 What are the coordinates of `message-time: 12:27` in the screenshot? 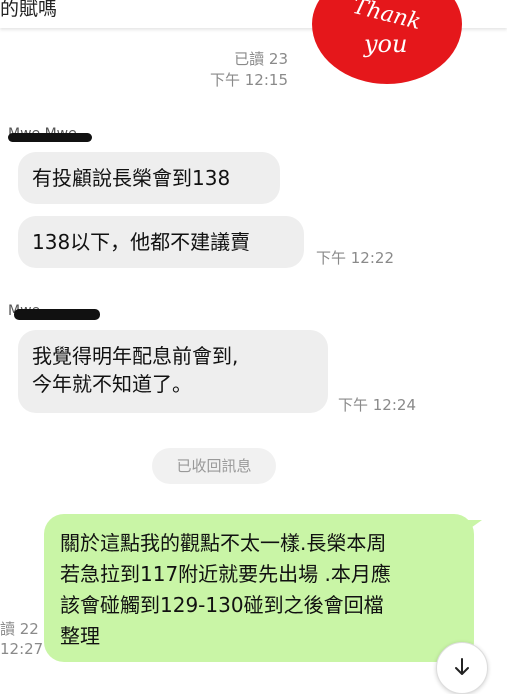 It's located at (22, 649).